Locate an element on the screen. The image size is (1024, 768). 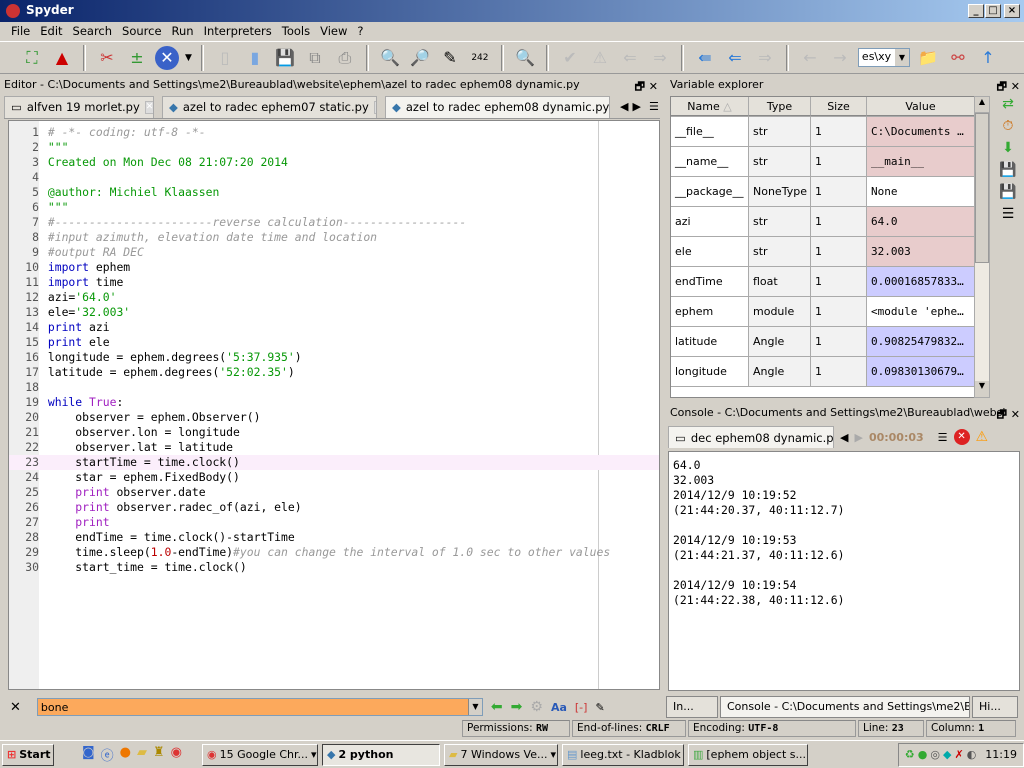
menu-interpreters: Interpreters is located at coordinates (238, 31).